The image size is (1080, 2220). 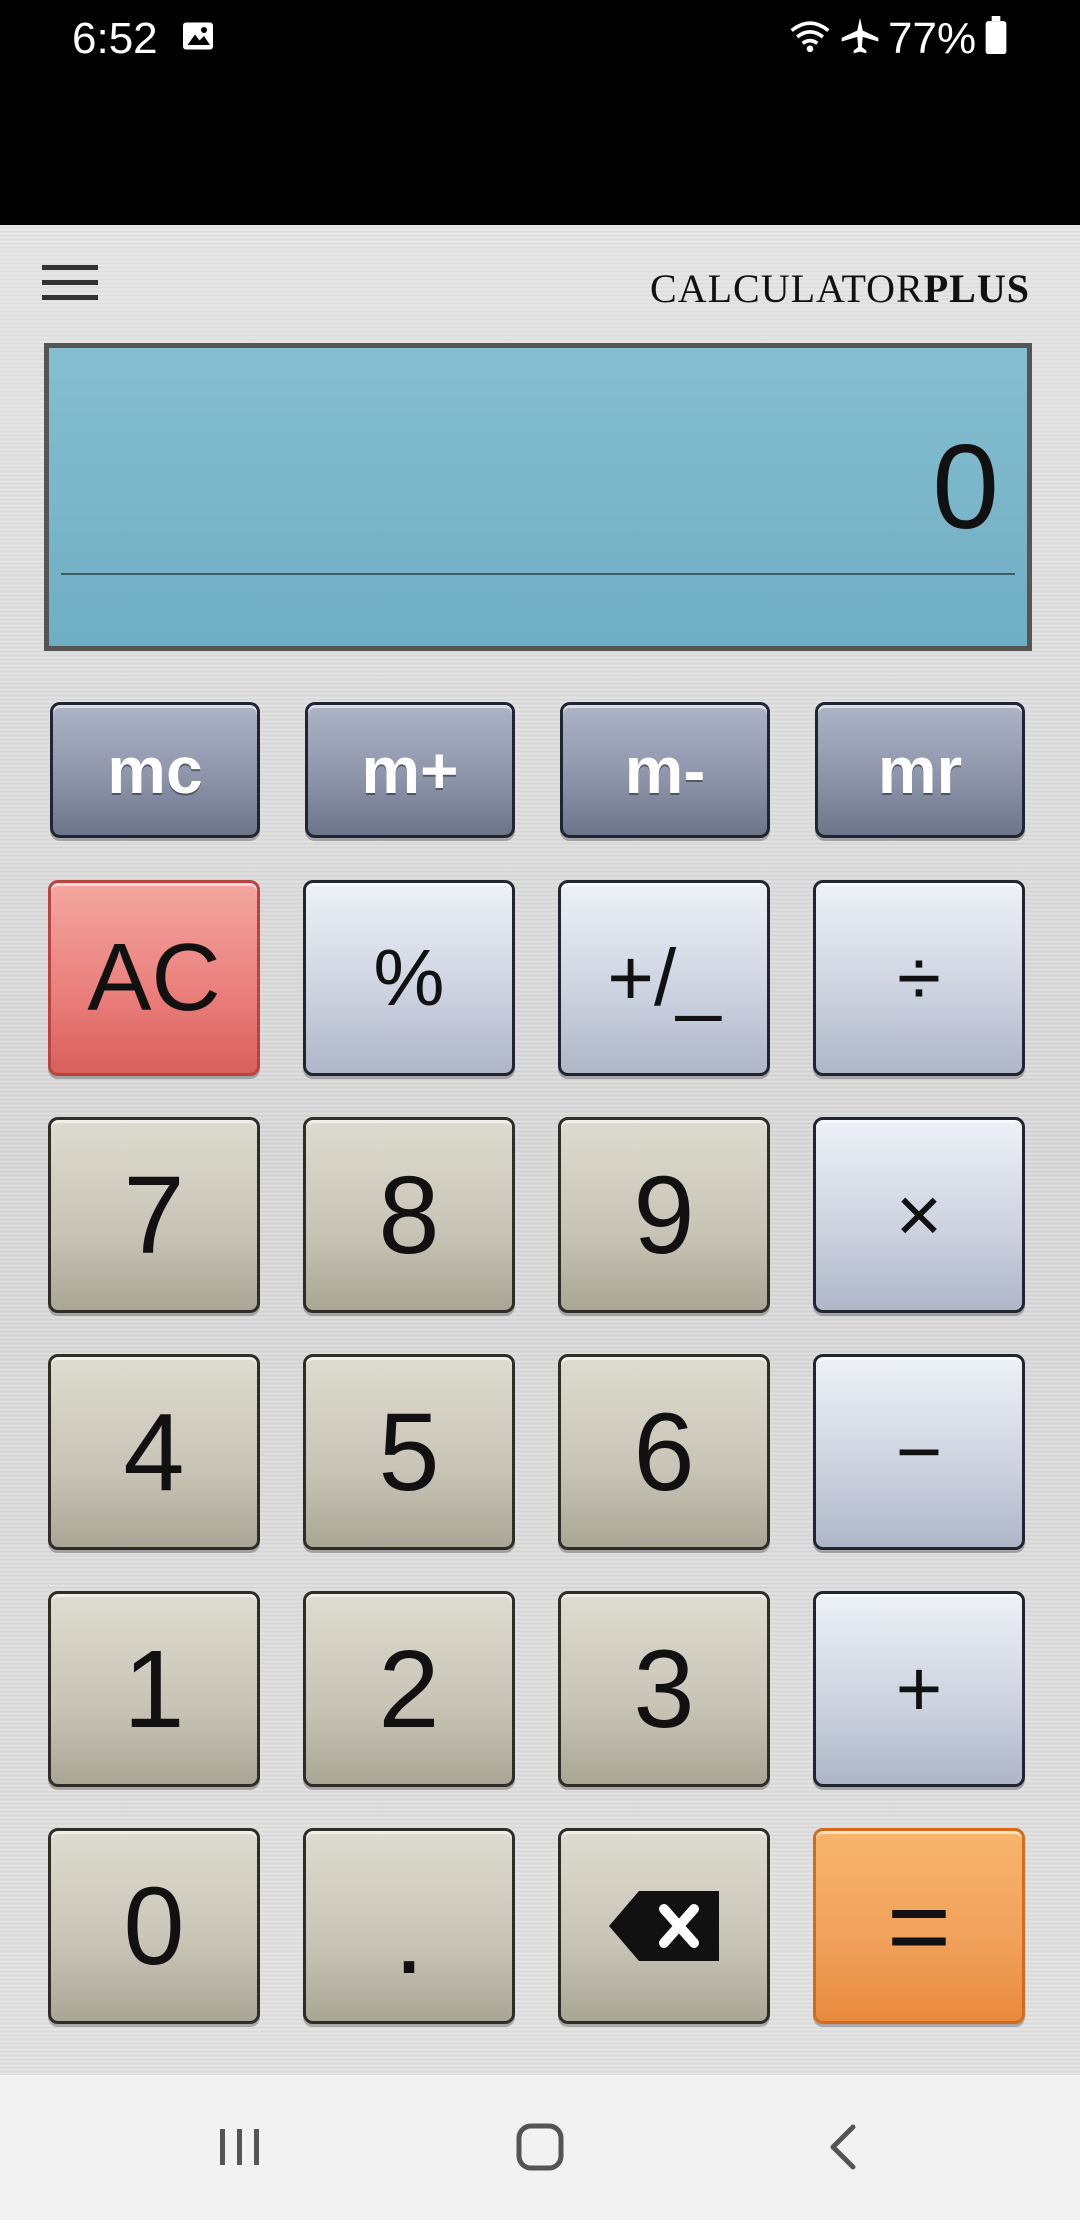 What do you see at coordinates (538, 497) in the screenshot?
I see `calculator-display: 0` at bounding box center [538, 497].